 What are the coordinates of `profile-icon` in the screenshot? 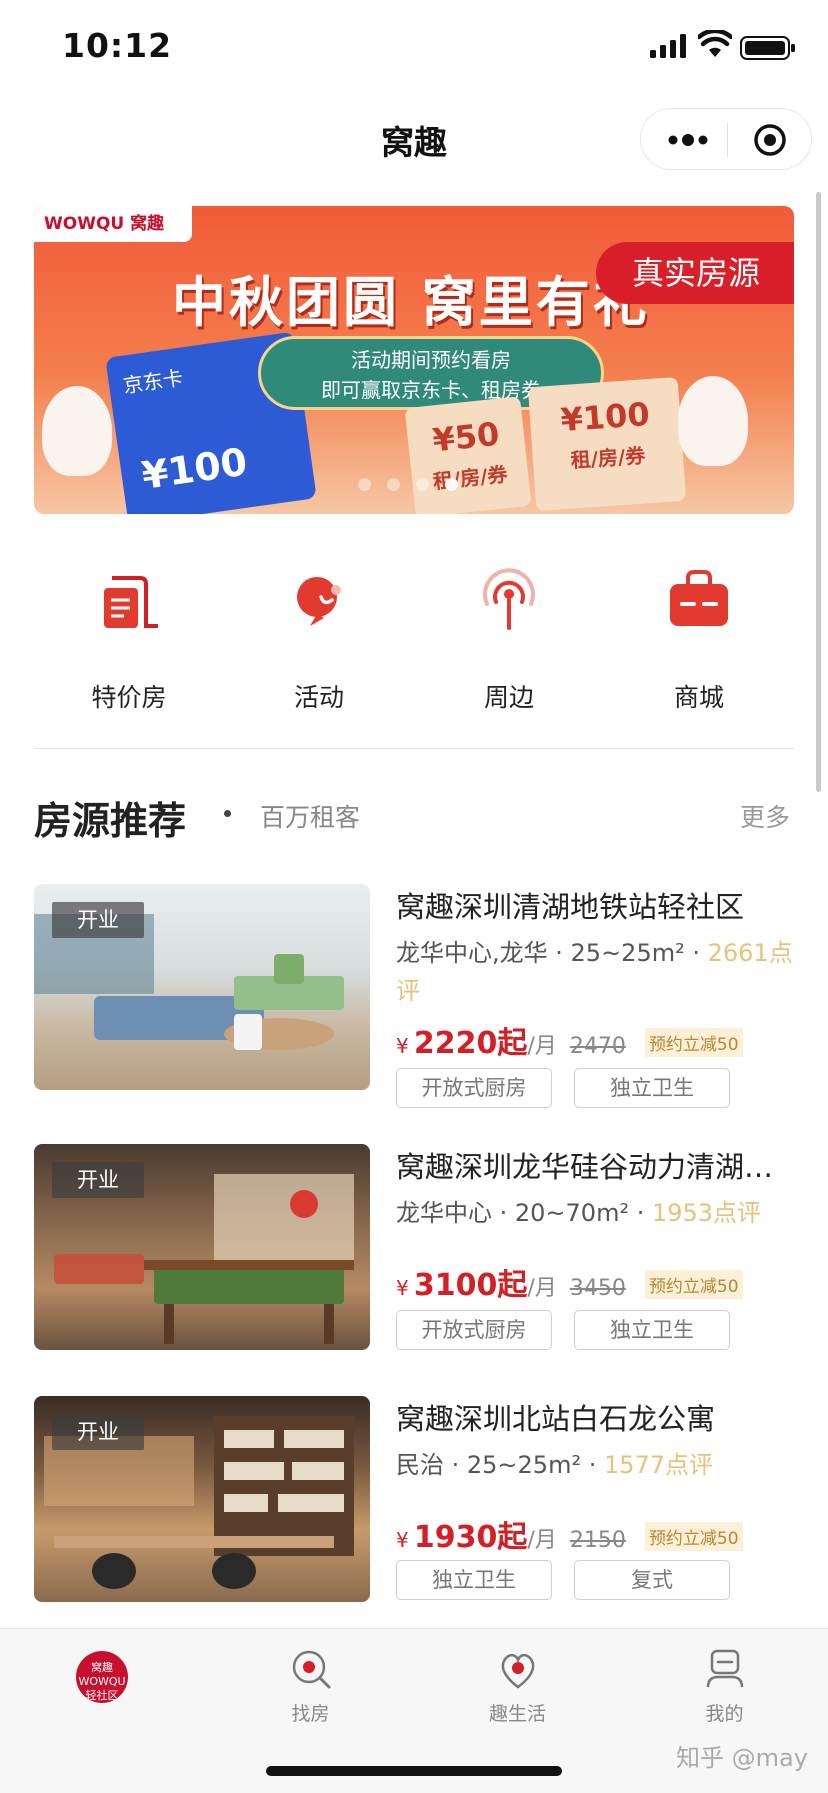 It's located at (725, 1668).